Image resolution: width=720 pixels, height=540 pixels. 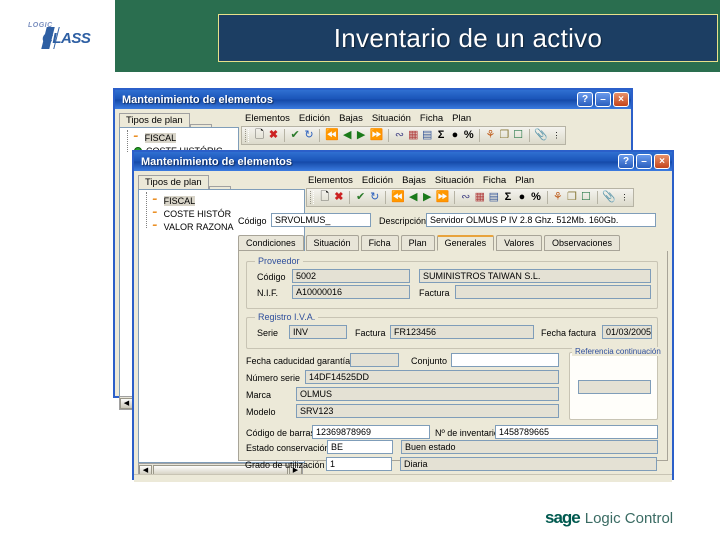 What do you see at coordinates (351, 292) in the screenshot?
I see `proveedor-nif-input: A10000016` at bounding box center [351, 292].